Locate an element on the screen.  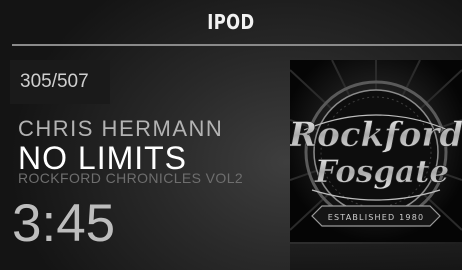
elapsed-time: 3:45 is located at coordinates (64, 223).